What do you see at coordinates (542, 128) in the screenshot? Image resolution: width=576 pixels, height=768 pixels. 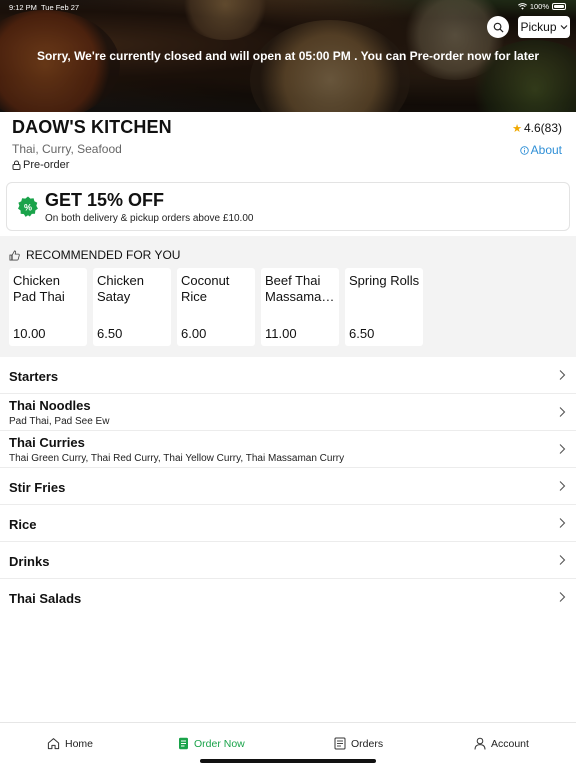 I see `rating-value: 4.6(83)` at bounding box center [542, 128].